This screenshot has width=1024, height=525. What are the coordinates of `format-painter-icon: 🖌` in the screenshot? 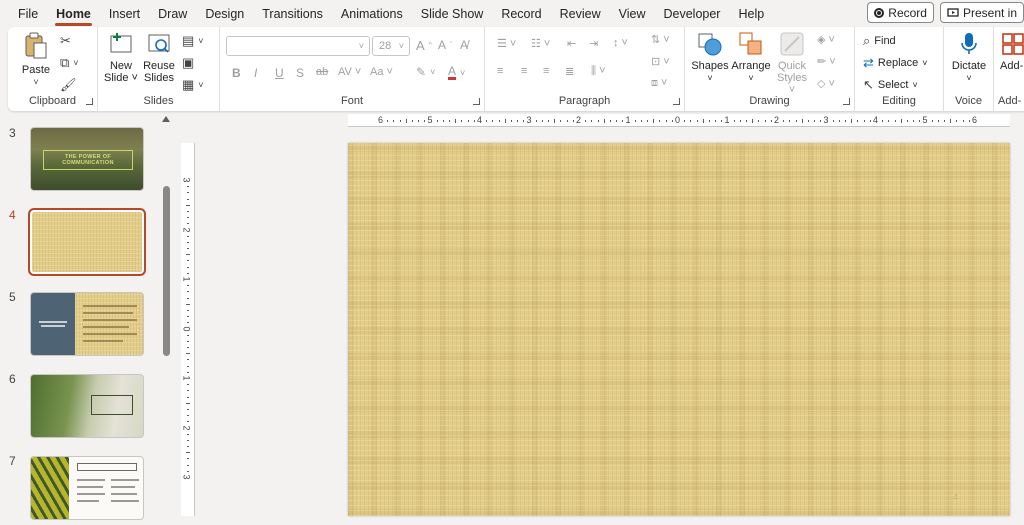 It's located at (68, 85).